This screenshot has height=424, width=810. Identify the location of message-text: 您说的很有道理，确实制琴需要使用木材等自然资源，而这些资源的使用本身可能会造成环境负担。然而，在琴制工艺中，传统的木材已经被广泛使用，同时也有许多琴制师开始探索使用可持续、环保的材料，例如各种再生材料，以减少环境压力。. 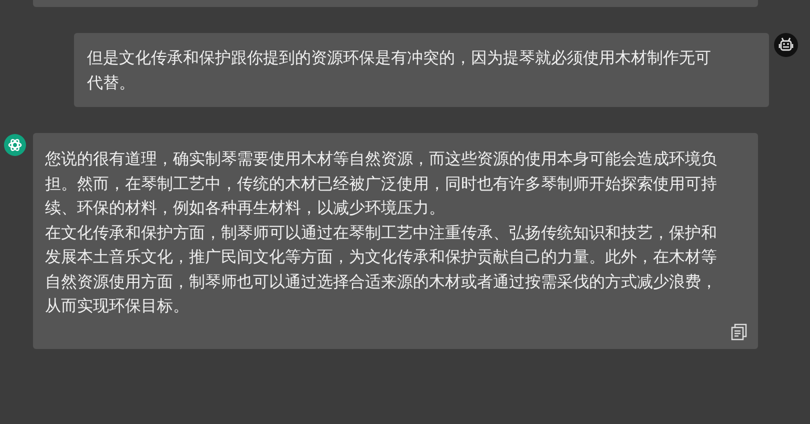
(381, 183).